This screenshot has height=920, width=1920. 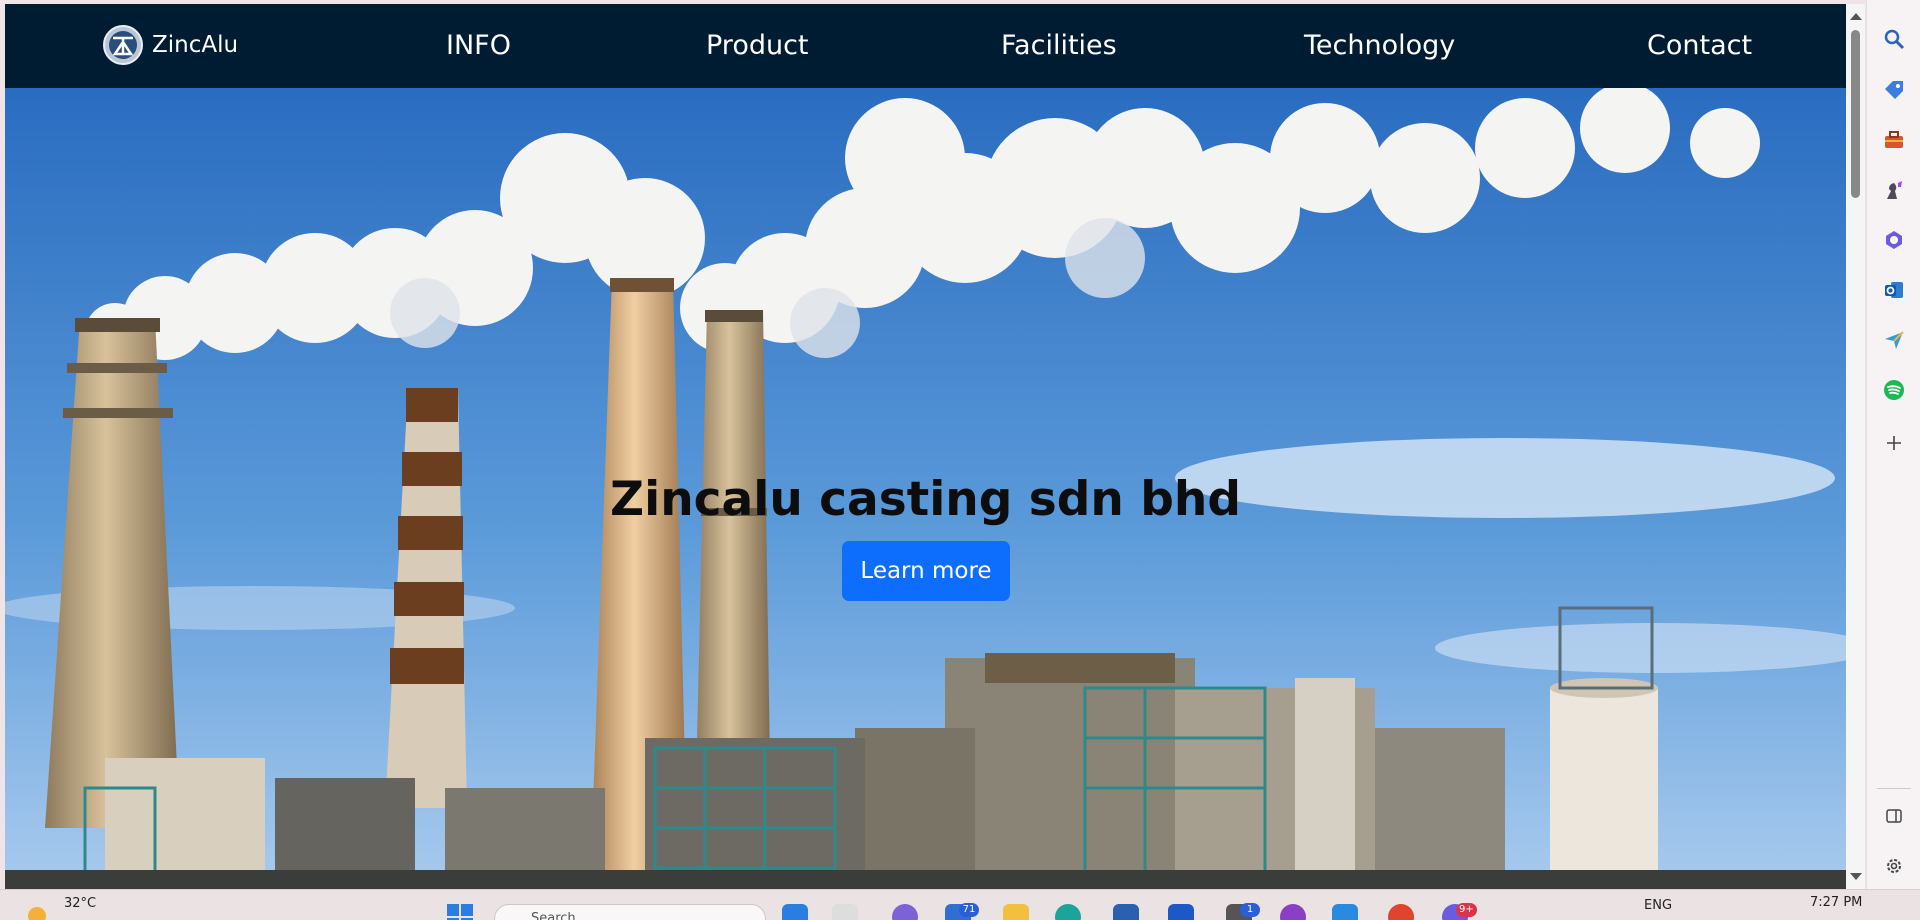 I want to click on windows-taskbar: 32°C Search 71 1 9+ ENG 7:27 PM, so click(x=960, y=904).